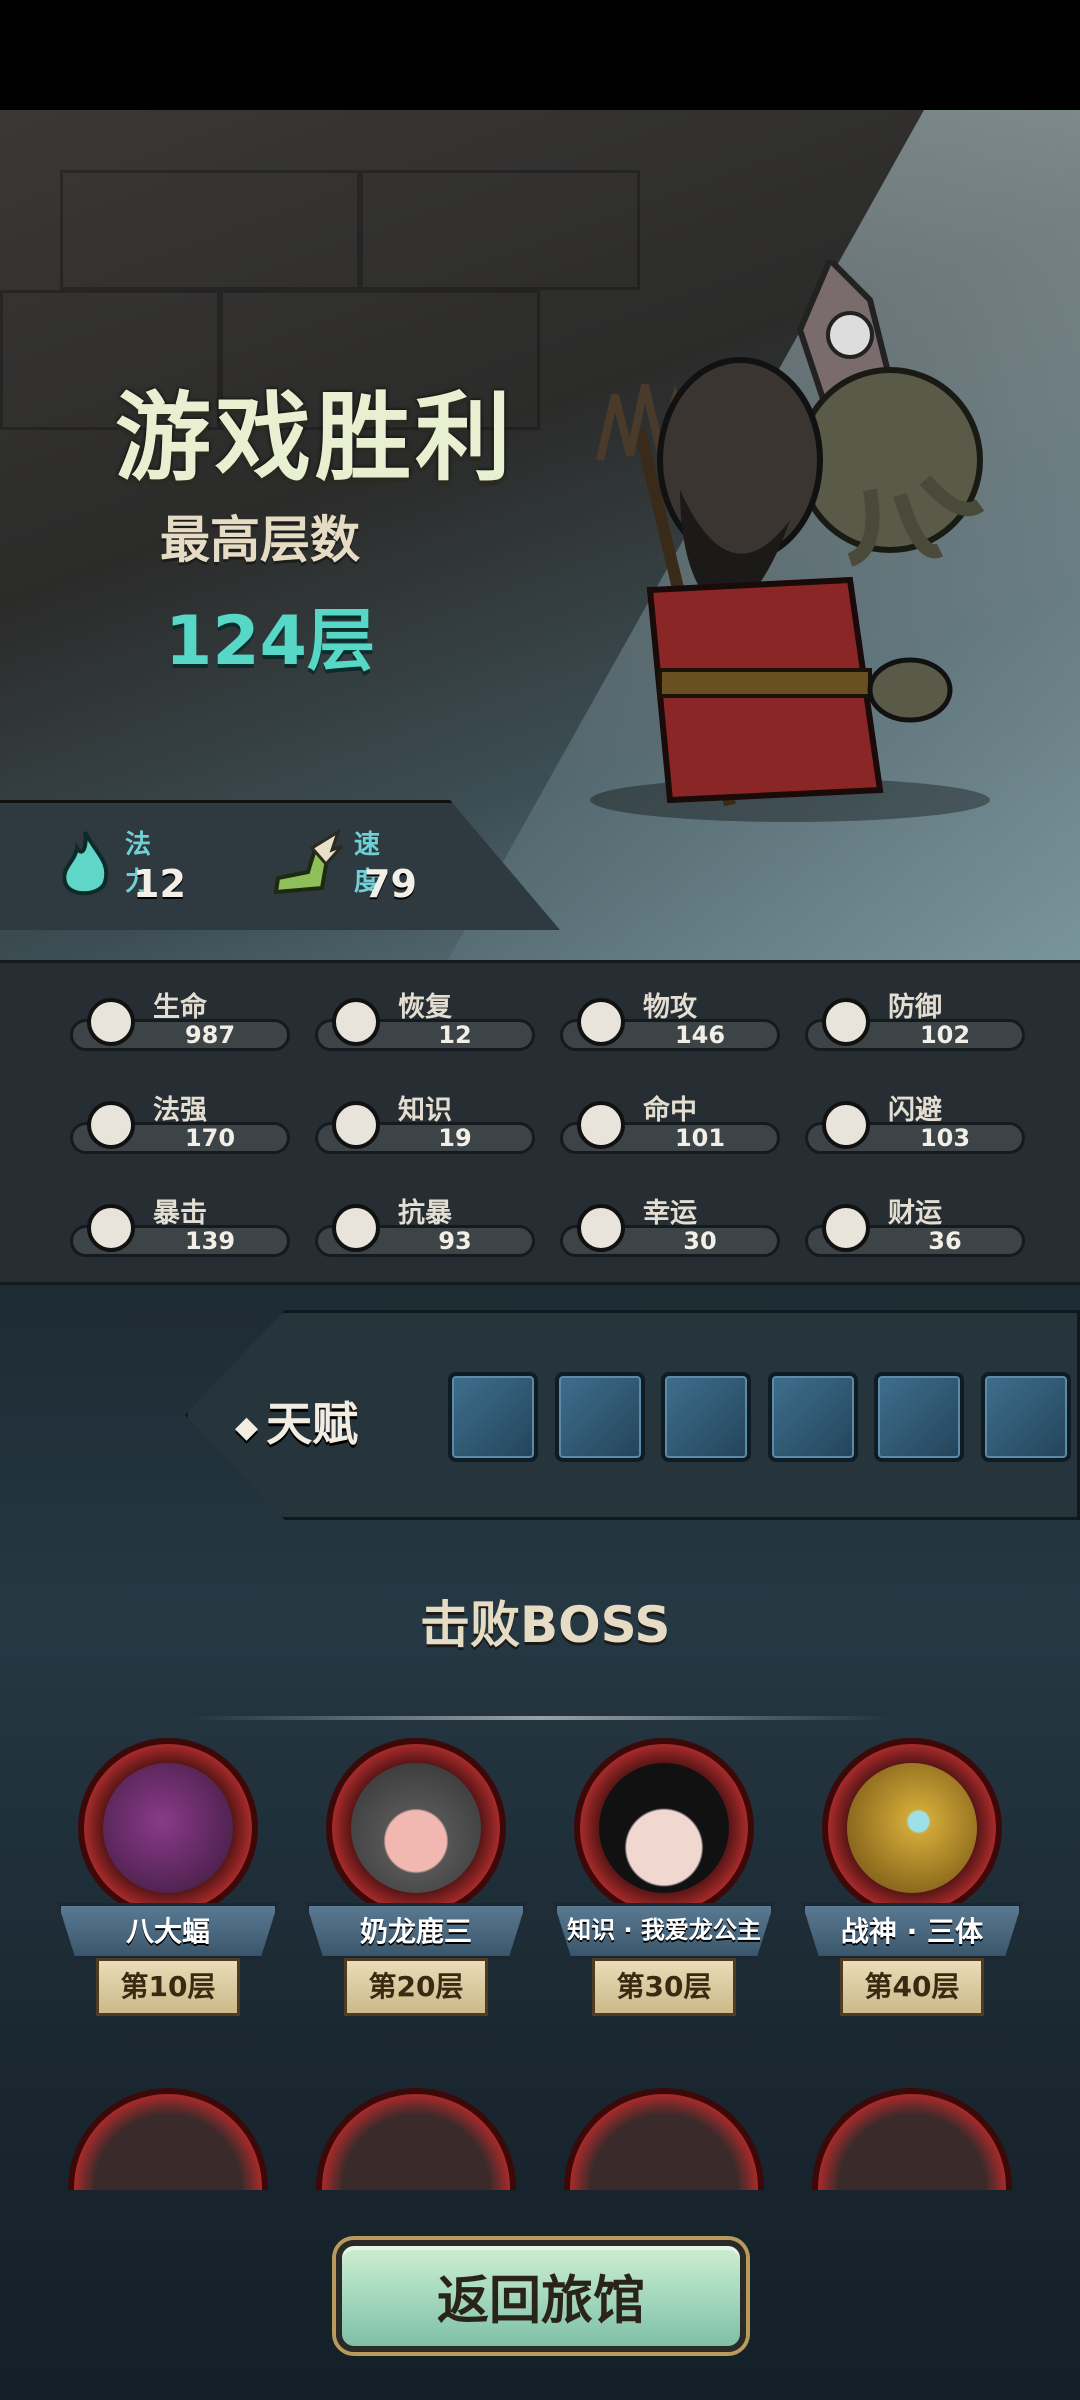 Image resolution: width=1080 pixels, height=2400 pixels. Describe the element at coordinates (247, 1427) in the screenshot. I see `diamond-icon: ◆` at that location.